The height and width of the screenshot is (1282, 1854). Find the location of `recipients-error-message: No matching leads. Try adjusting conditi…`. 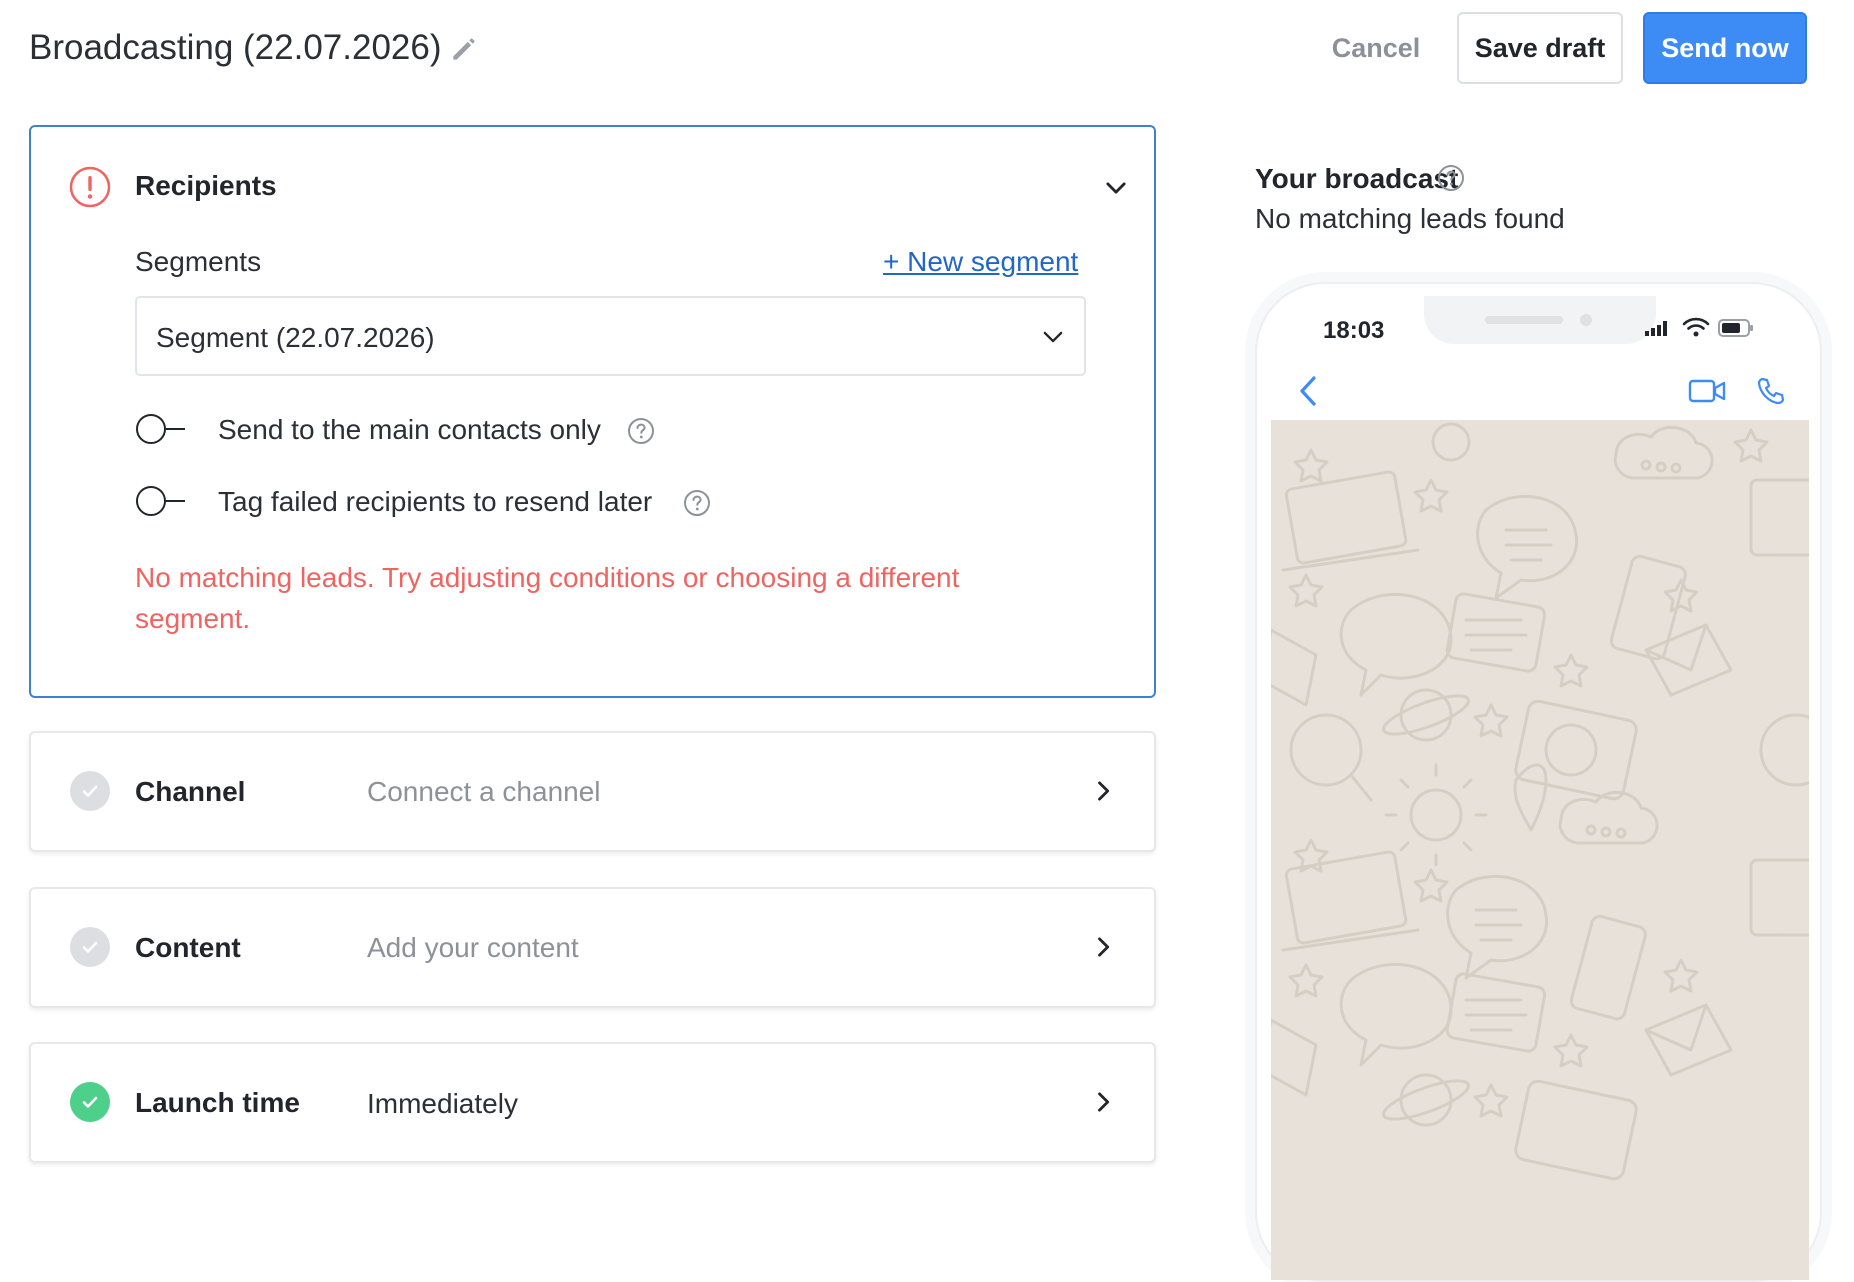

recipients-error-message: No matching leads. Try adjusting conditi… is located at coordinates (547, 598).